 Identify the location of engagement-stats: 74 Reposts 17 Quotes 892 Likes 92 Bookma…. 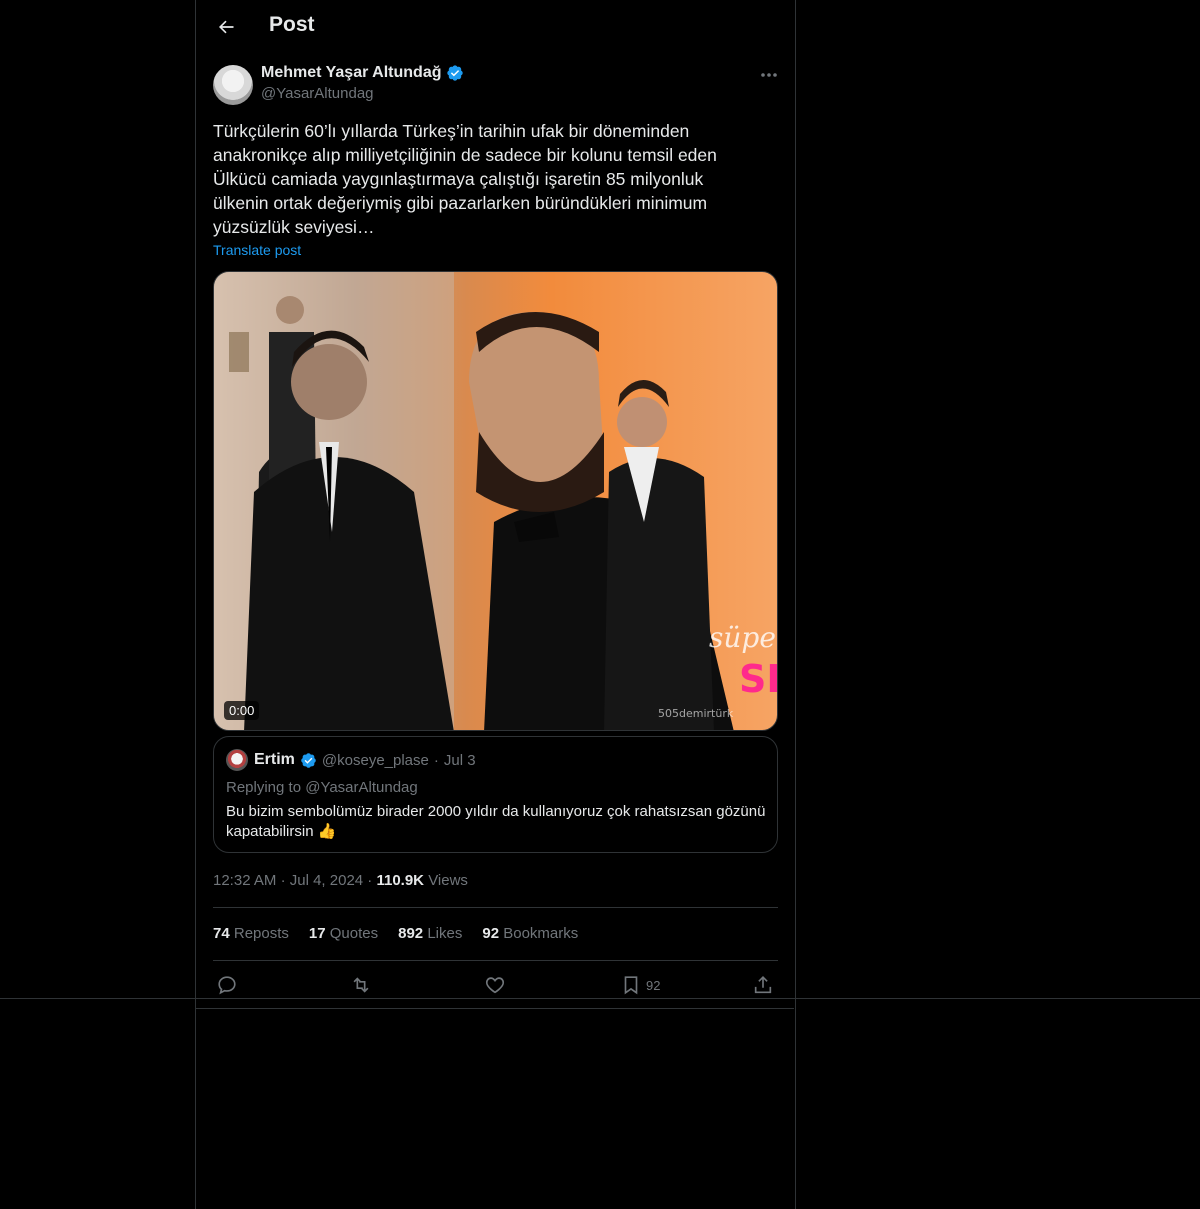
(395, 933).